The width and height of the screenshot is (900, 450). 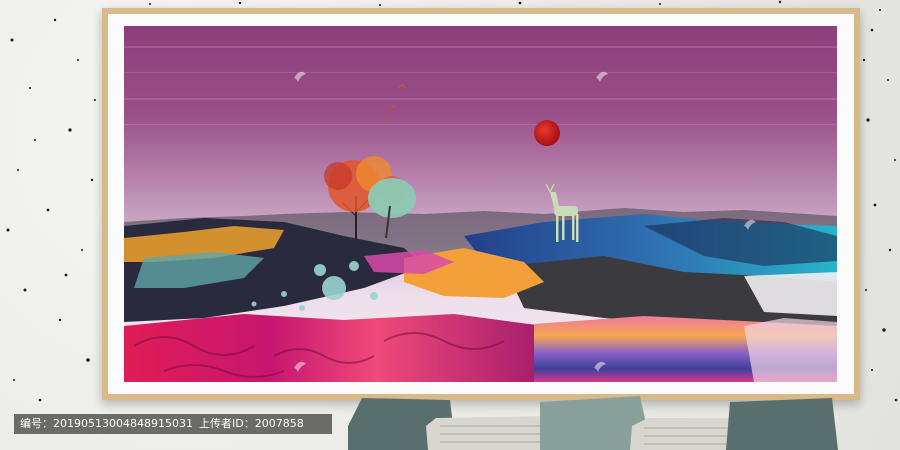 I want to click on watermark-bar: 编号：20190513004848915031 上传者ID：2007858, so click(x=173, y=424).